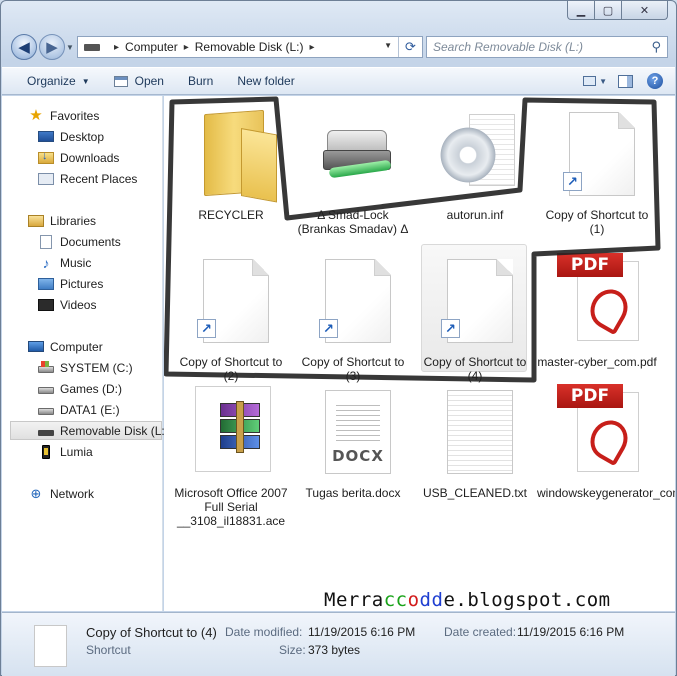  What do you see at coordinates (46, 241) in the screenshot?
I see `documents-icon` at bounding box center [46, 241].